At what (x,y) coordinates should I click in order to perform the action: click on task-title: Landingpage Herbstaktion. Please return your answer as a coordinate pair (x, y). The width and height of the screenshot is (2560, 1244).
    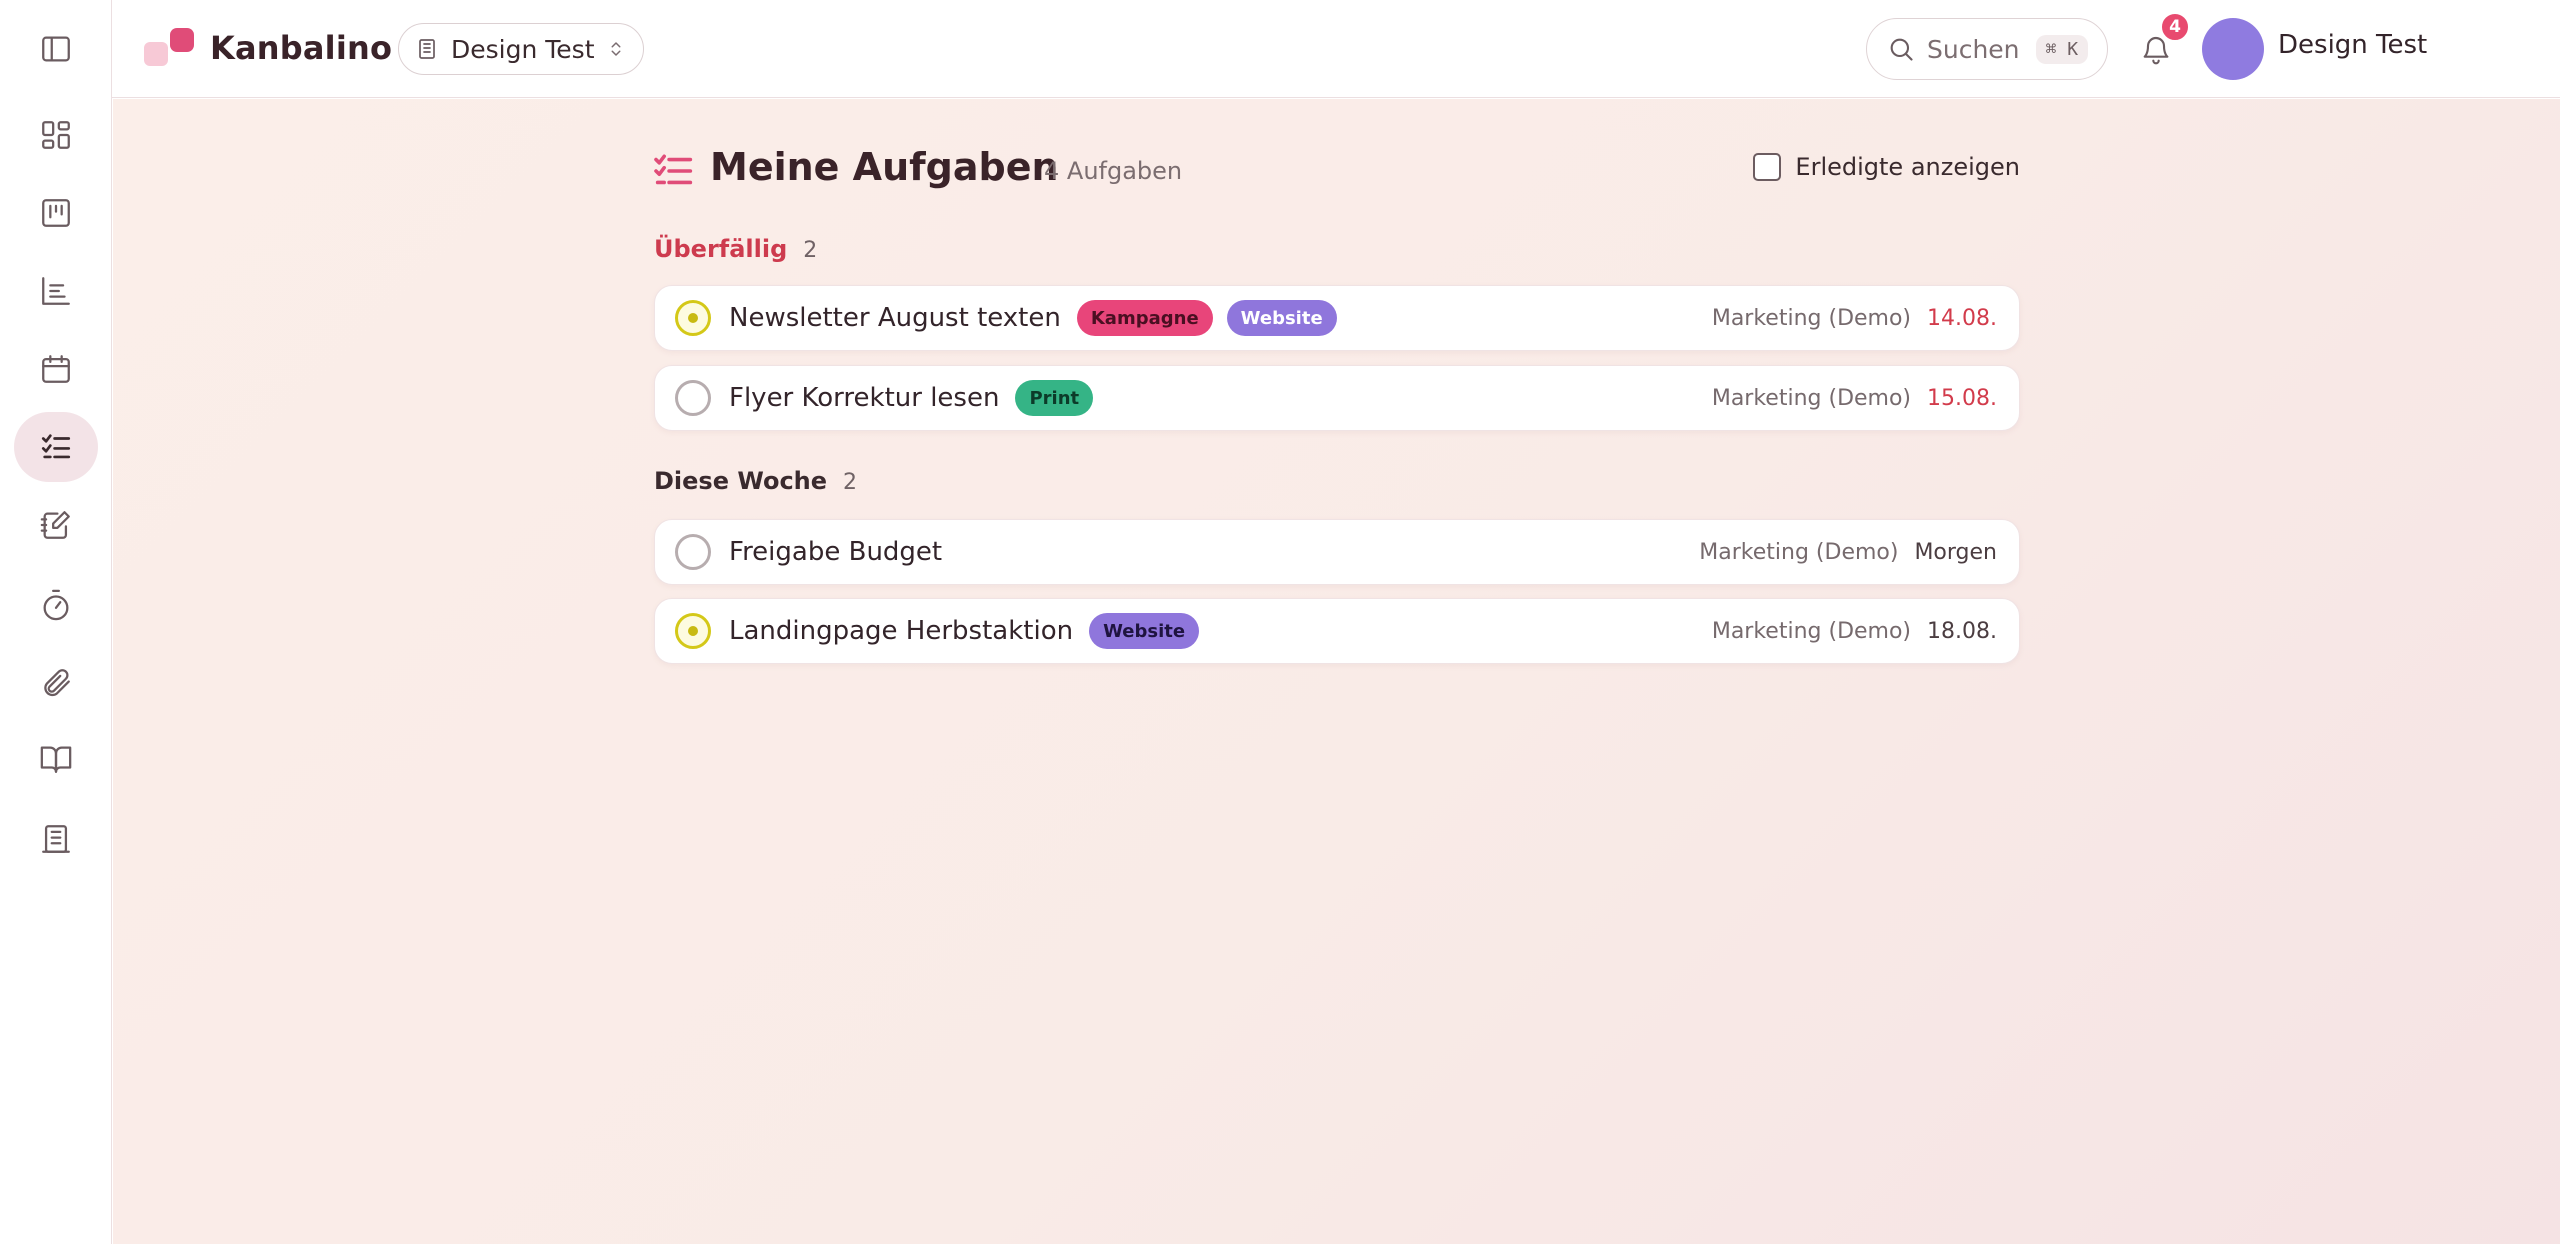
    Looking at the image, I should click on (901, 631).